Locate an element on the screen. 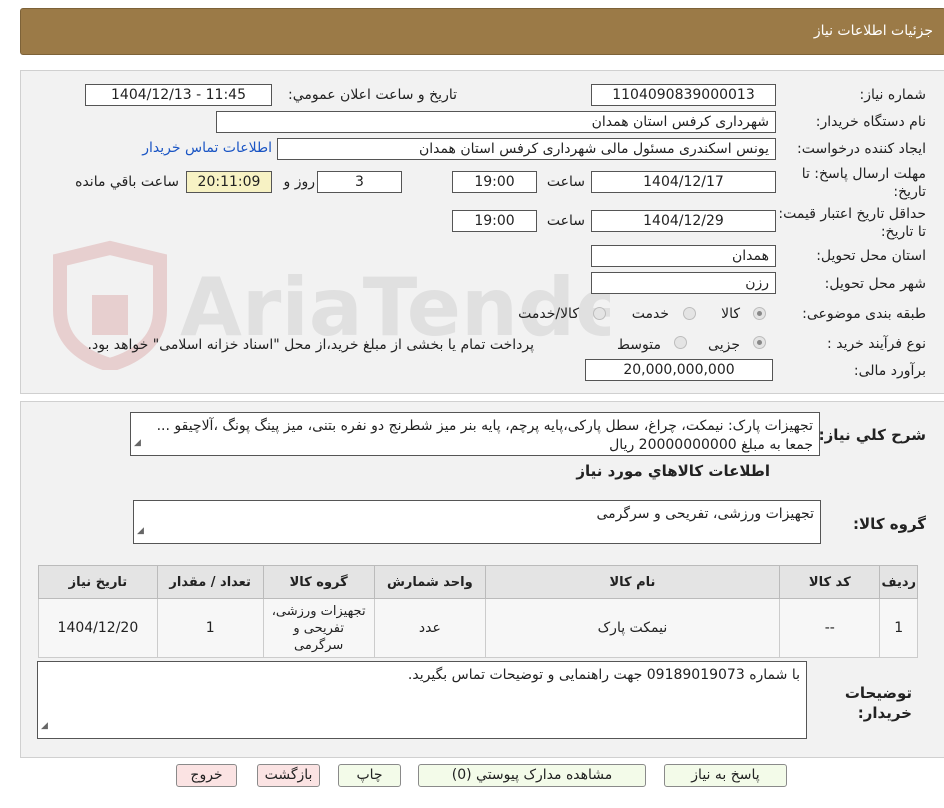  process-radio-minor is located at coordinates (759, 342).